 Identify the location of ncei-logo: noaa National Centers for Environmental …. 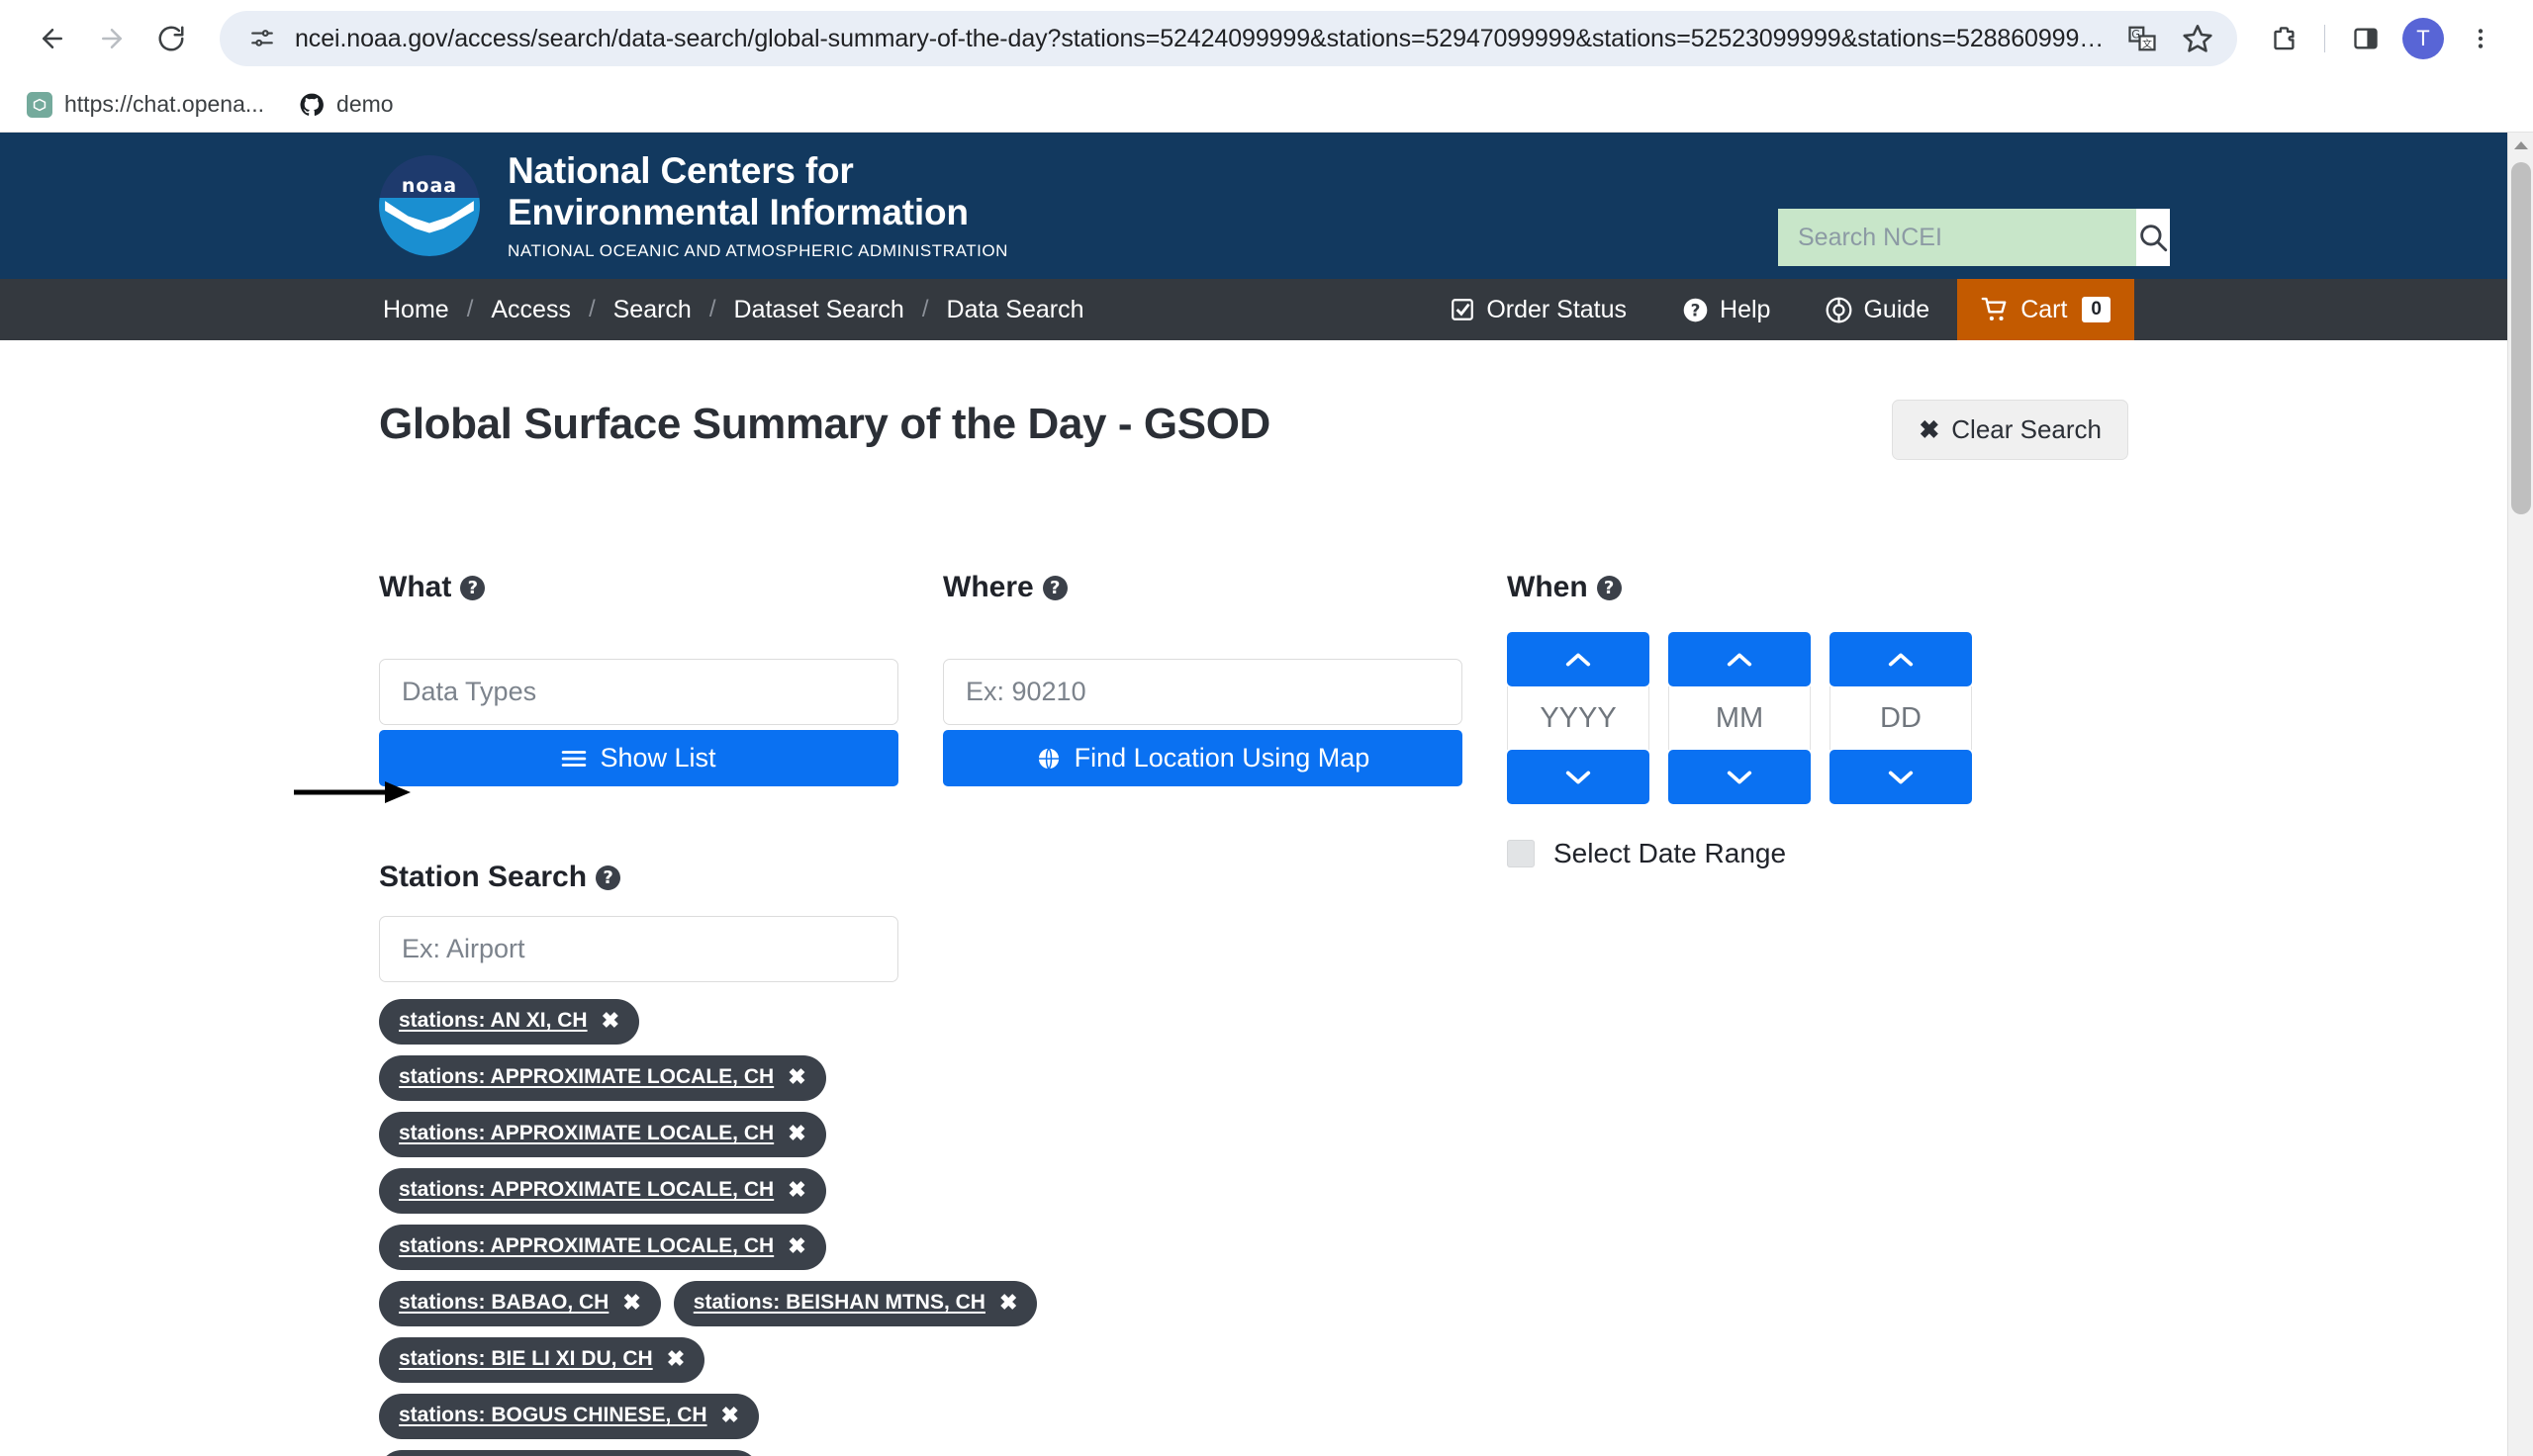
(690, 205).